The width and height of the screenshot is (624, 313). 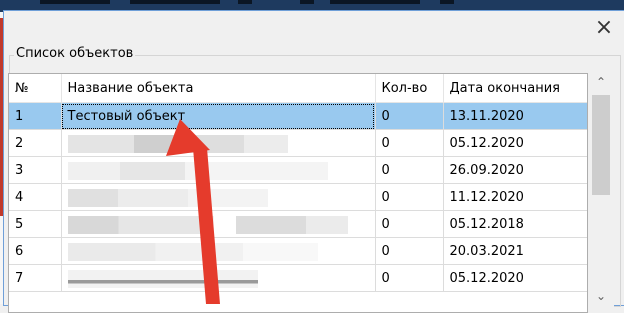 What do you see at coordinates (515, 251) in the screenshot?
I see `row-end-date: 20.03.2021` at bounding box center [515, 251].